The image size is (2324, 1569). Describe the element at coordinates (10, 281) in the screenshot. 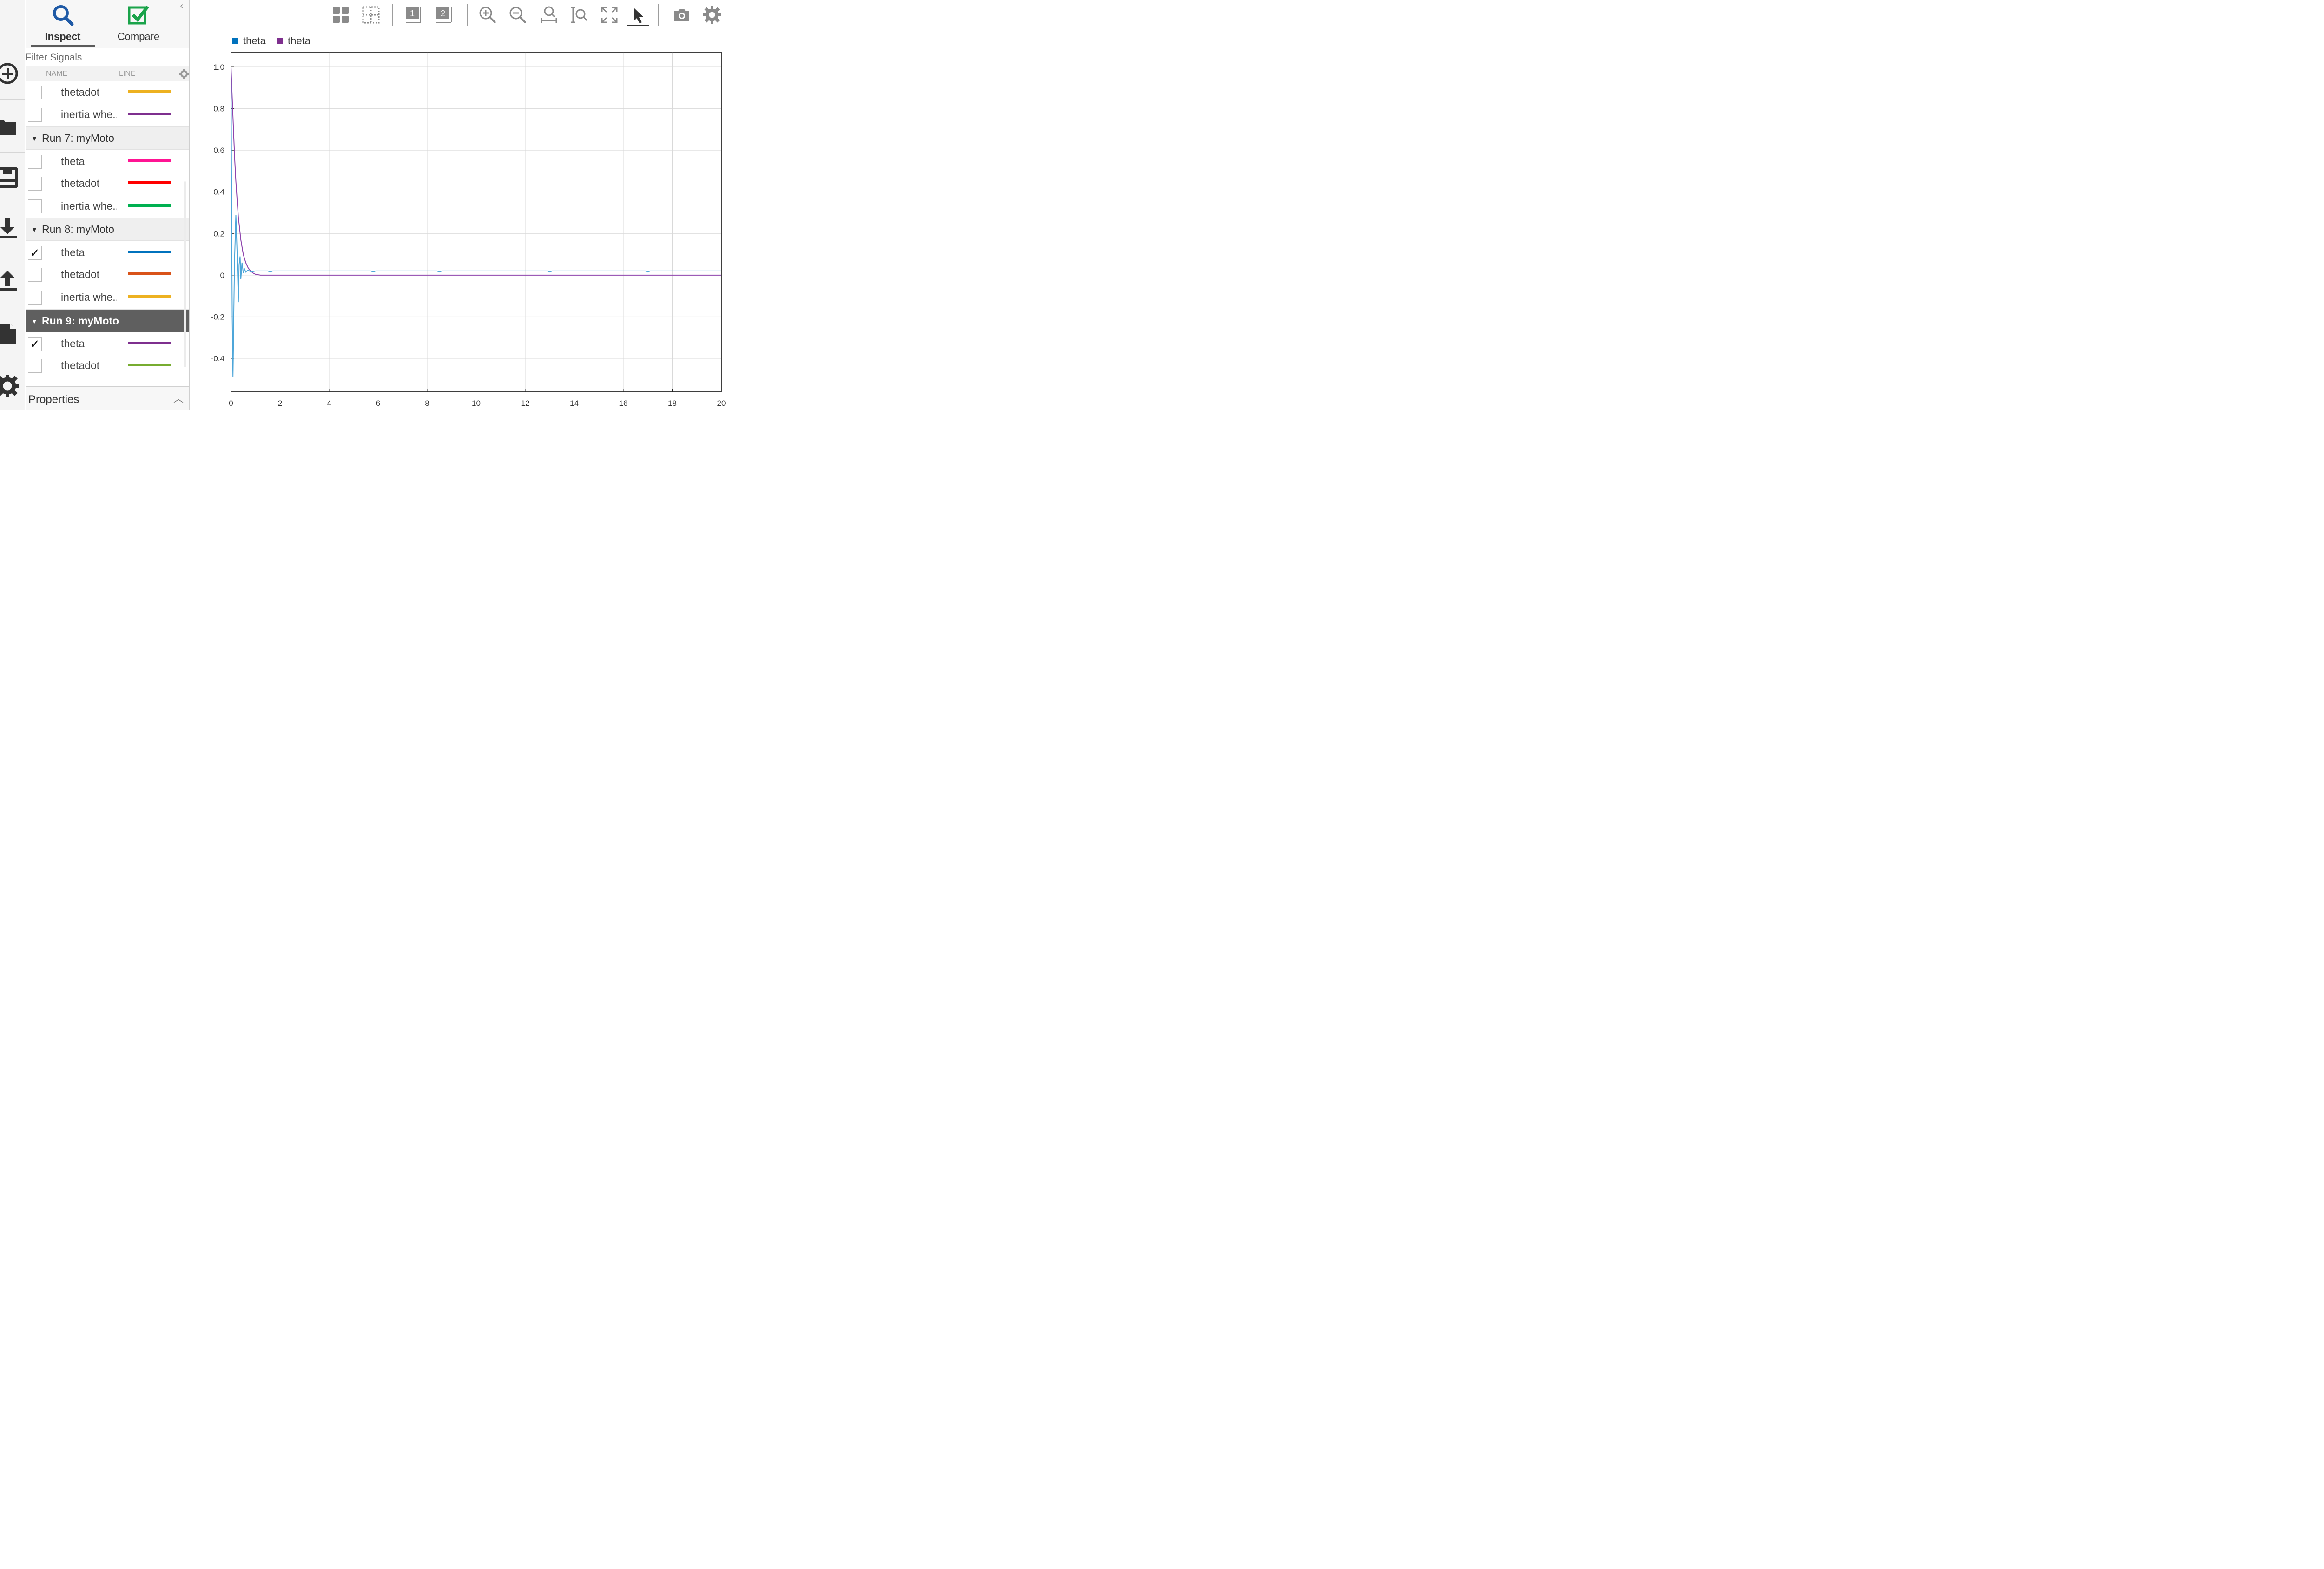

I see `export-icon` at that location.